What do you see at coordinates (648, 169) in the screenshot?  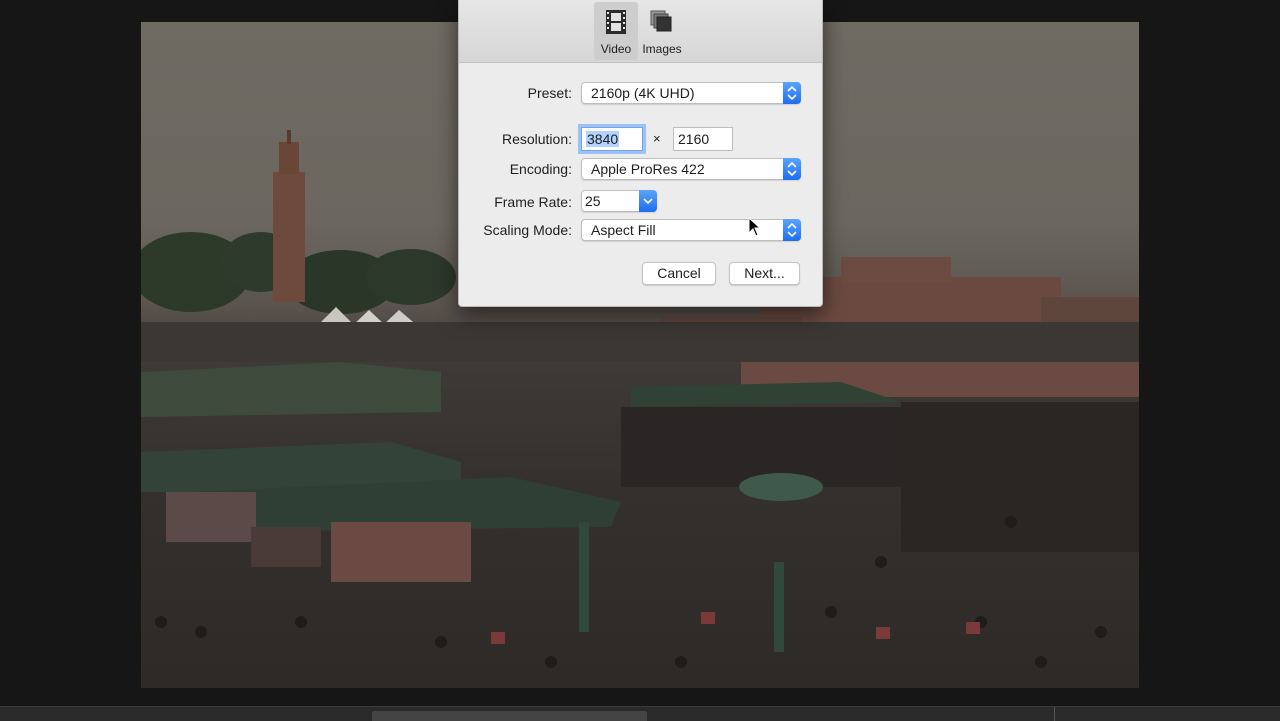 I see `encoding-value: Apple ProRes 422` at bounding box center [648, 169].